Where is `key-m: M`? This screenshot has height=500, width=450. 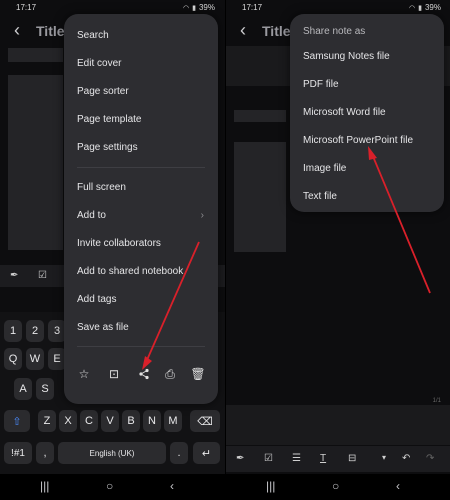 key-m: M is located at coordinates (173, 421).